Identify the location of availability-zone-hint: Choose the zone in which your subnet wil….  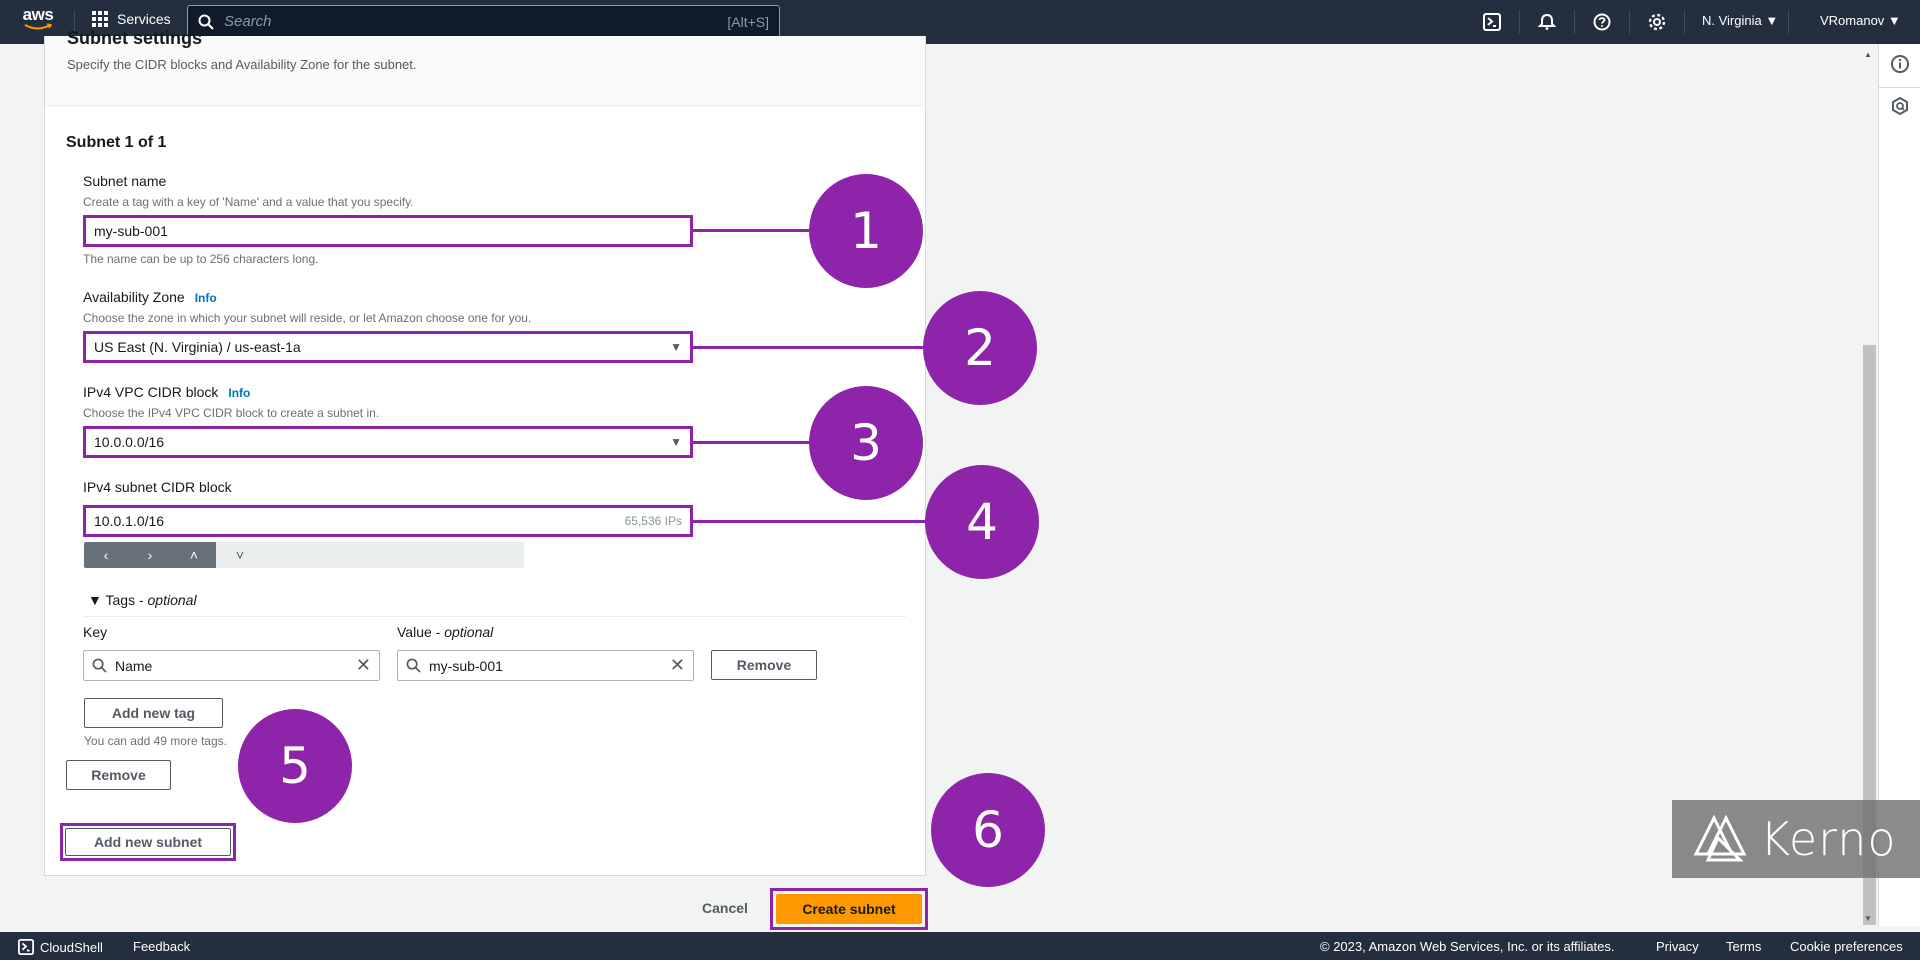
(307, 318).